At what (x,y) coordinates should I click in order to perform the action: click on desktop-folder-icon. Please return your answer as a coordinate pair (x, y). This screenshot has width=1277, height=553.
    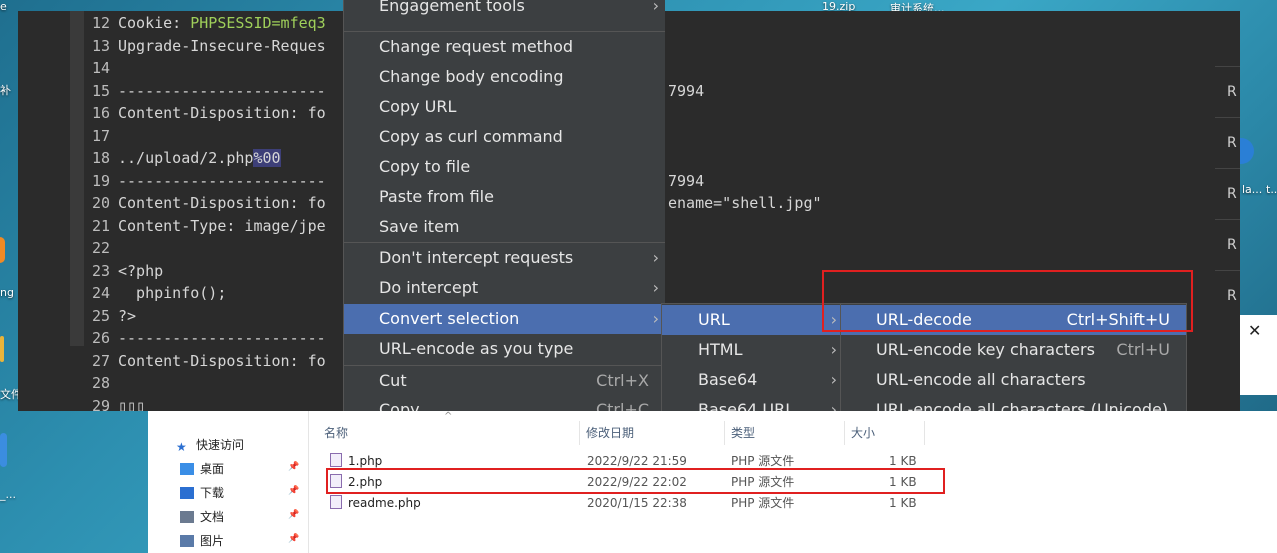
    Looking at the image, I should click on (2, 349).